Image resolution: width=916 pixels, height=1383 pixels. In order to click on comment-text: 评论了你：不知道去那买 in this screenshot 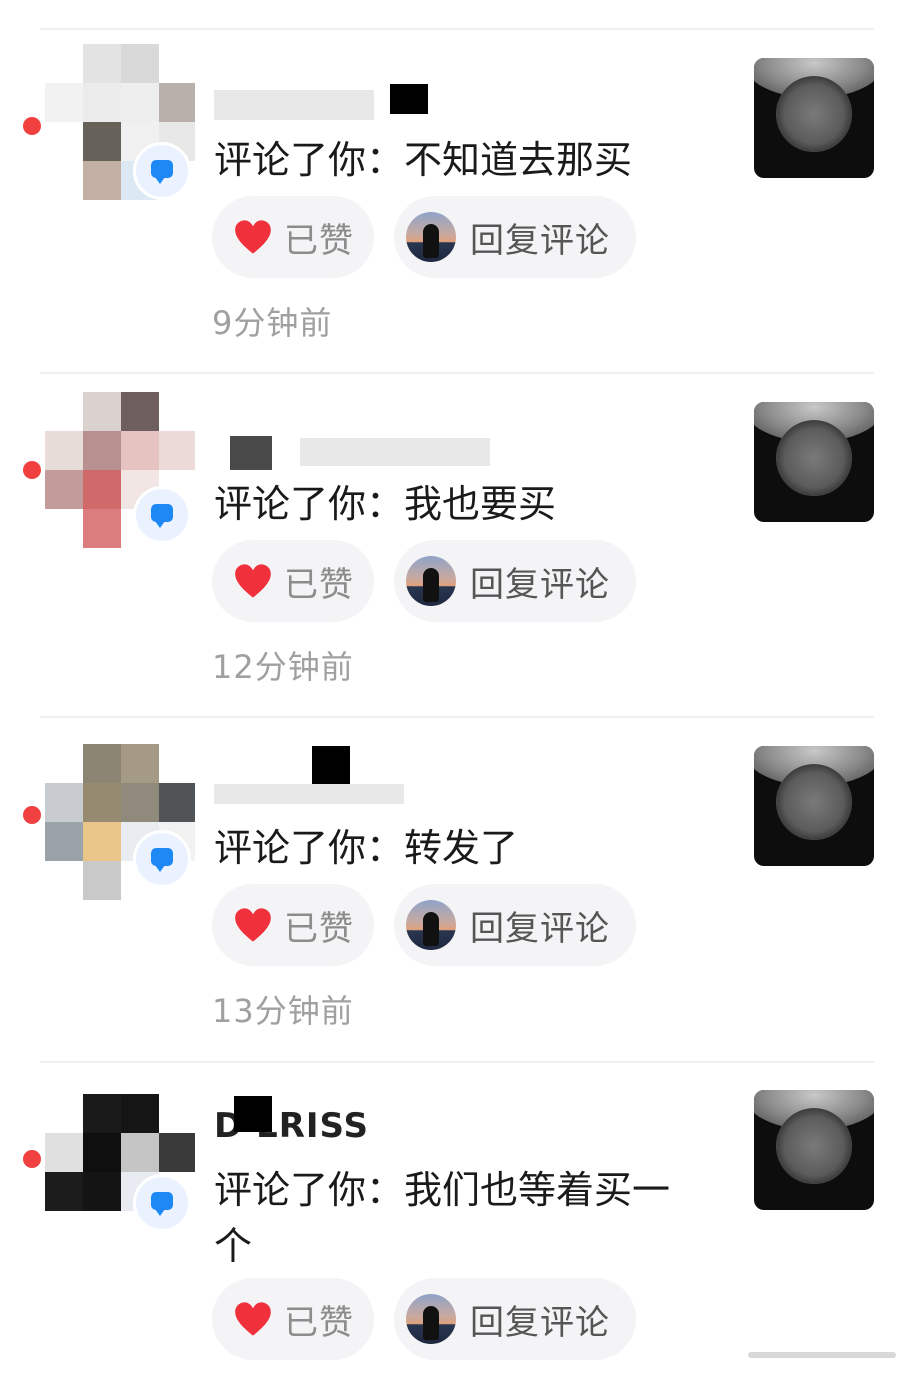, I will do `click(464, 160)`.